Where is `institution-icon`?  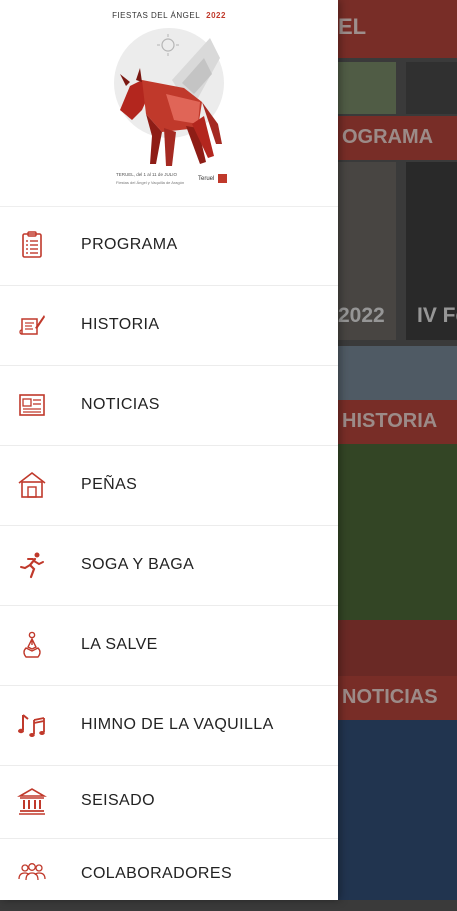 institution-icon is located at coordinates (32, 801).